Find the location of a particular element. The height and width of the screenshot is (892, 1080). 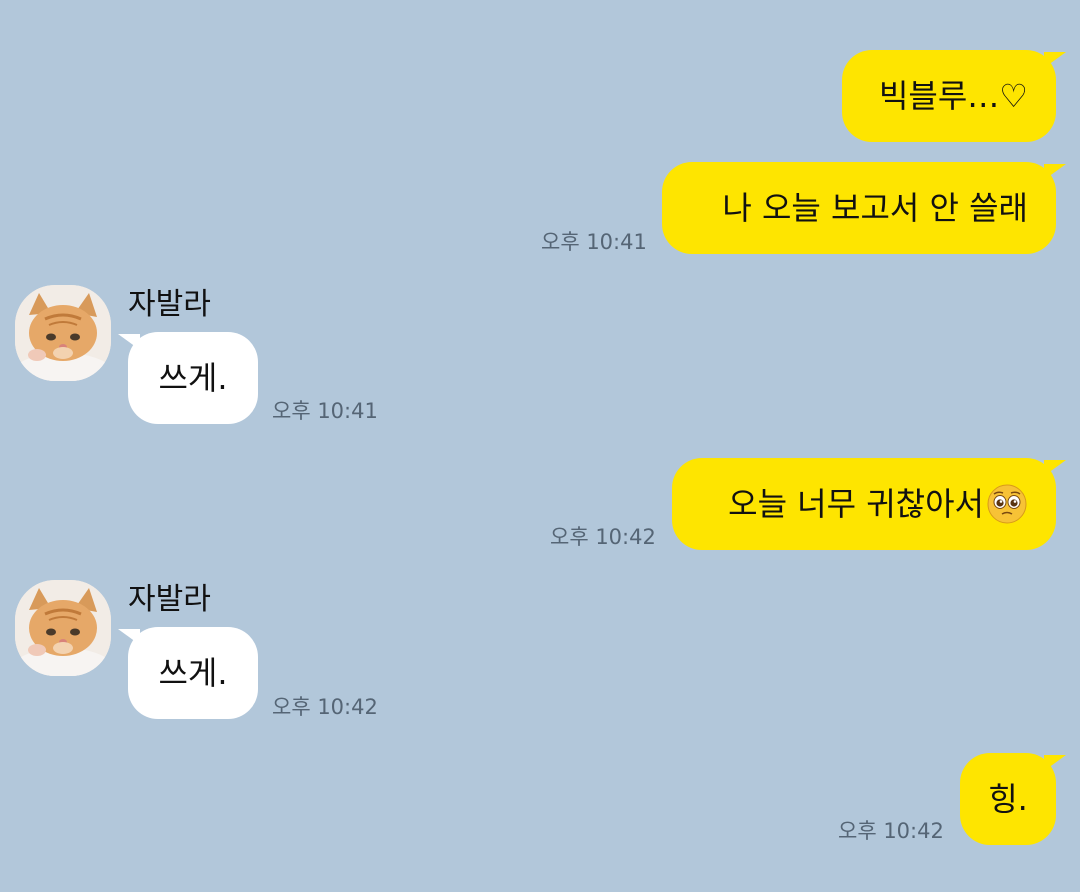

my-message-bubble: 오늘 너무 귀찮아서 is located at coordinates (869, 504).